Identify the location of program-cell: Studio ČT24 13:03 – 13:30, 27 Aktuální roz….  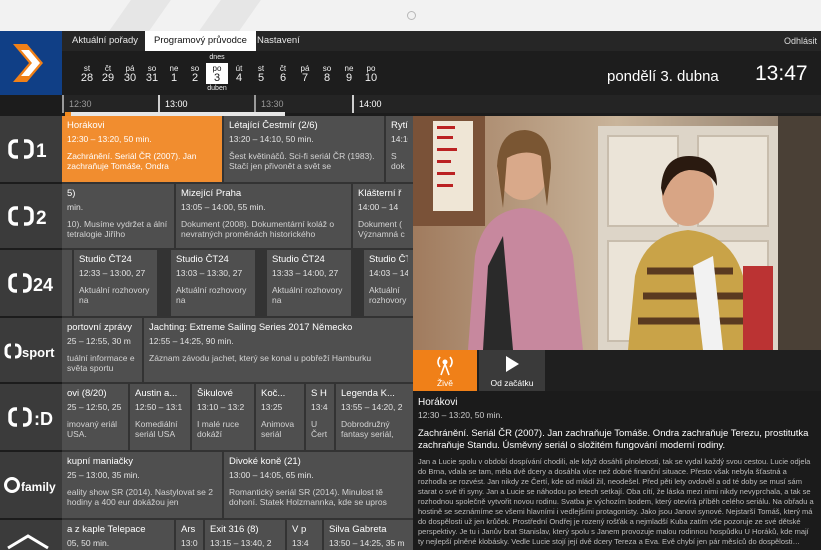
(213, 283).